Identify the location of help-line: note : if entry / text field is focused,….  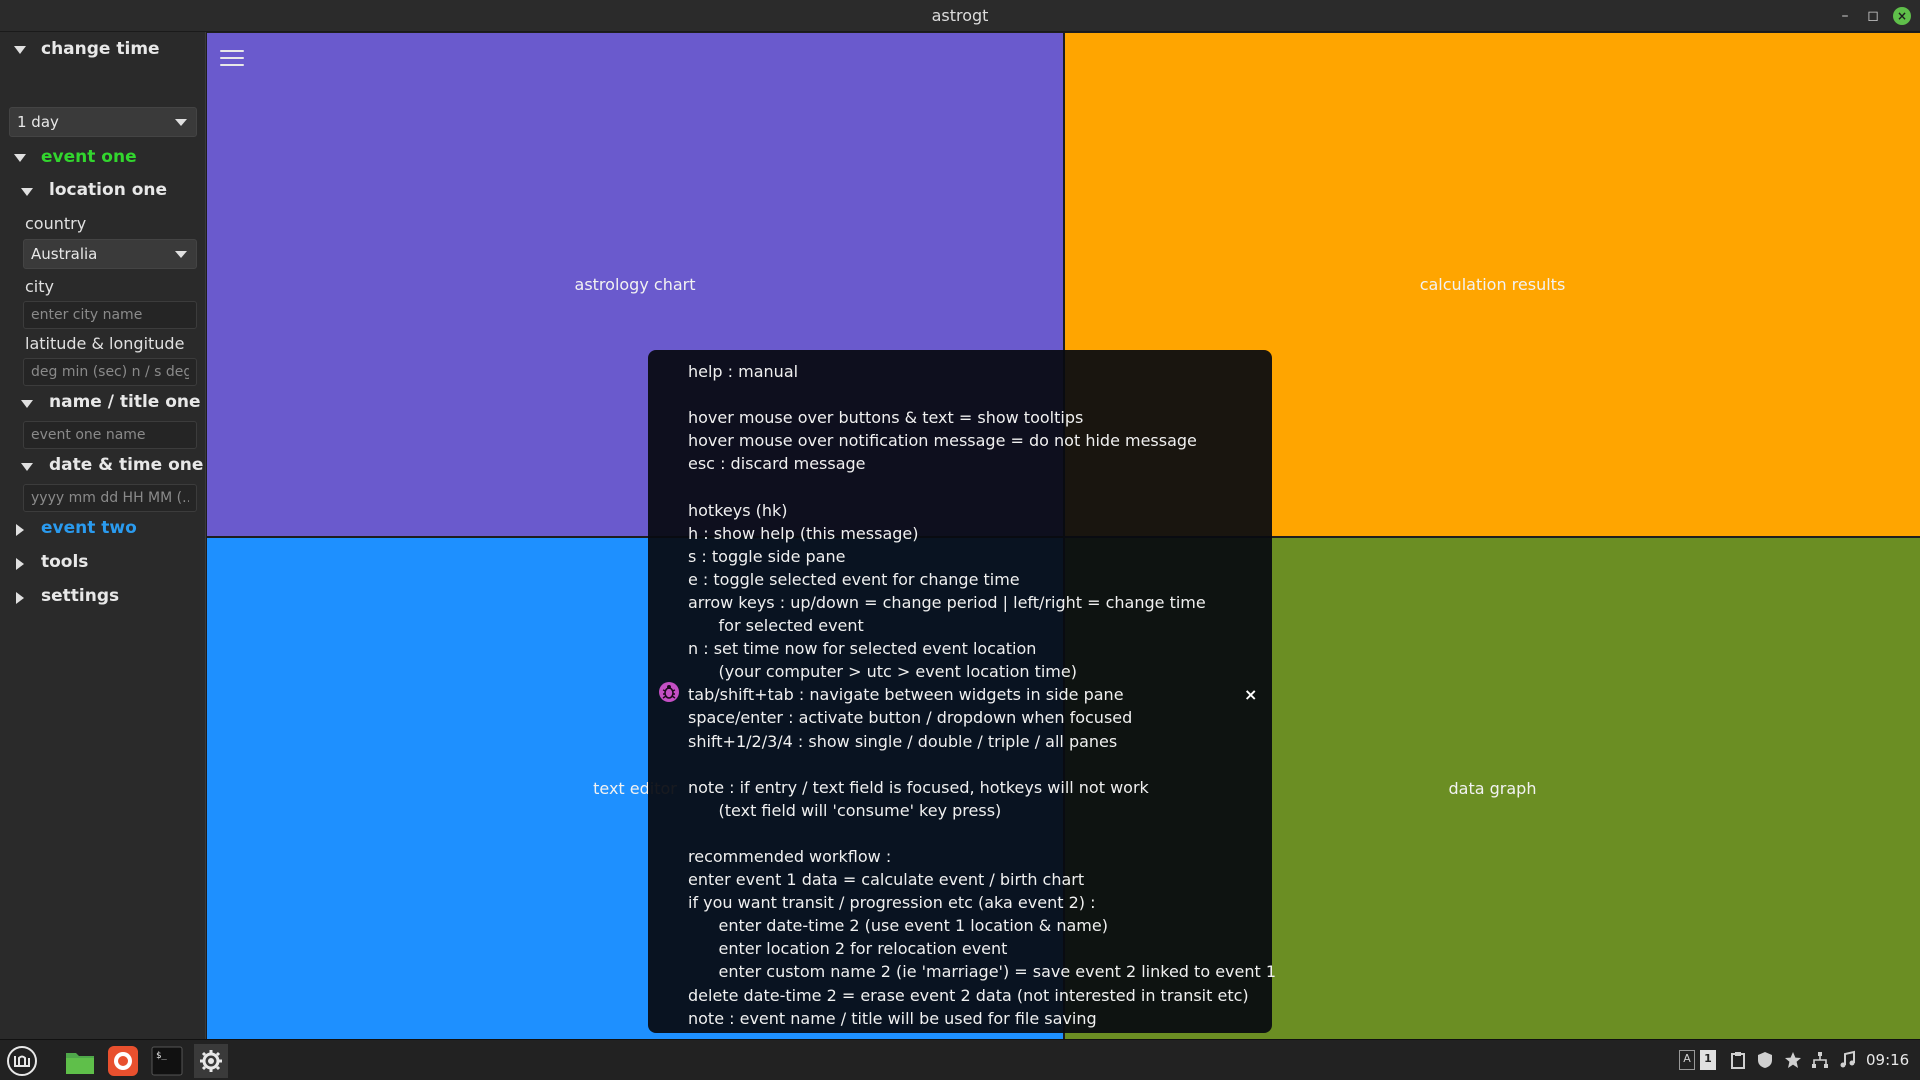
(918, 787).